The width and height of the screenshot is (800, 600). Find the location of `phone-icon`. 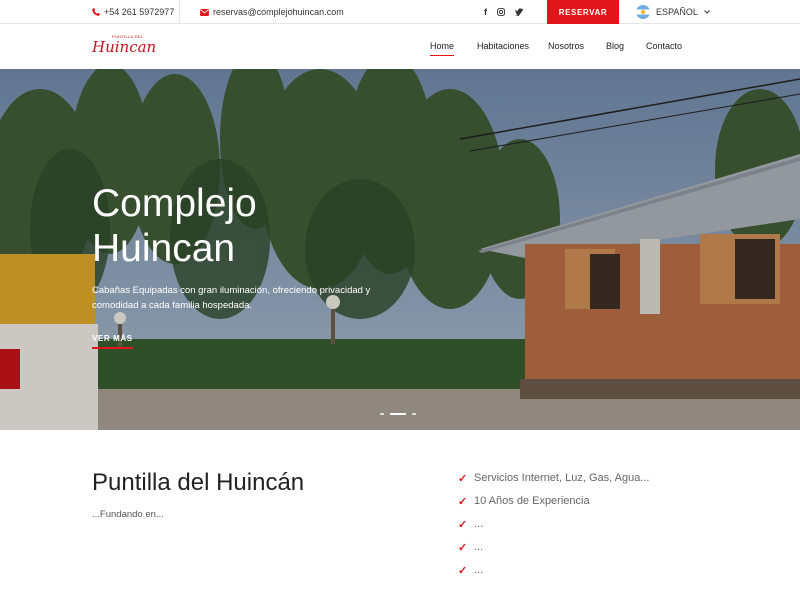

phone-icon is located at coordinates (96, 12).